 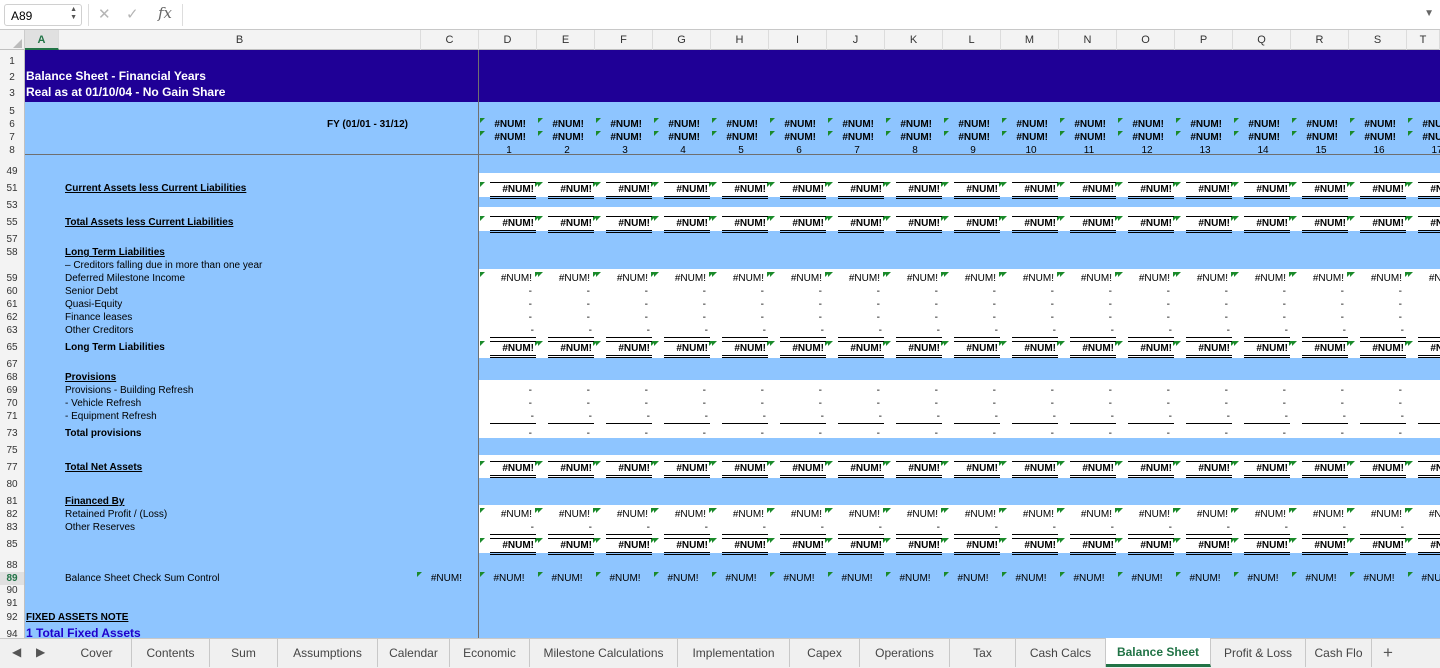 I want to click on sheet-tab: Capex, so click(x=825, y=653).